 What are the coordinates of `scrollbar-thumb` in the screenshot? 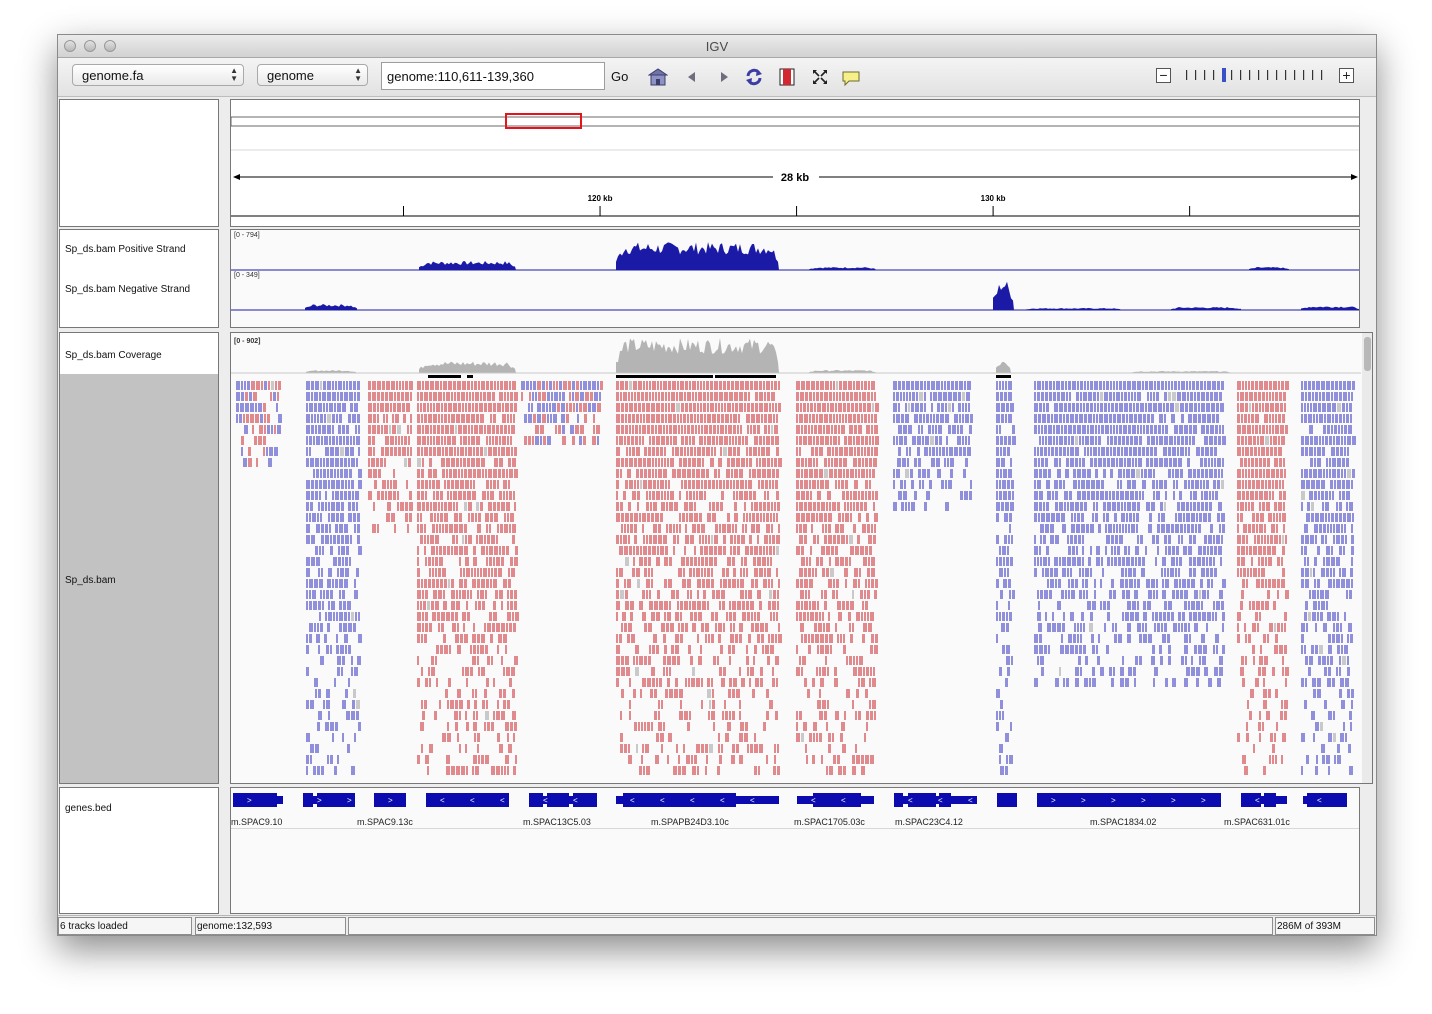 It's located at (1367, 354).